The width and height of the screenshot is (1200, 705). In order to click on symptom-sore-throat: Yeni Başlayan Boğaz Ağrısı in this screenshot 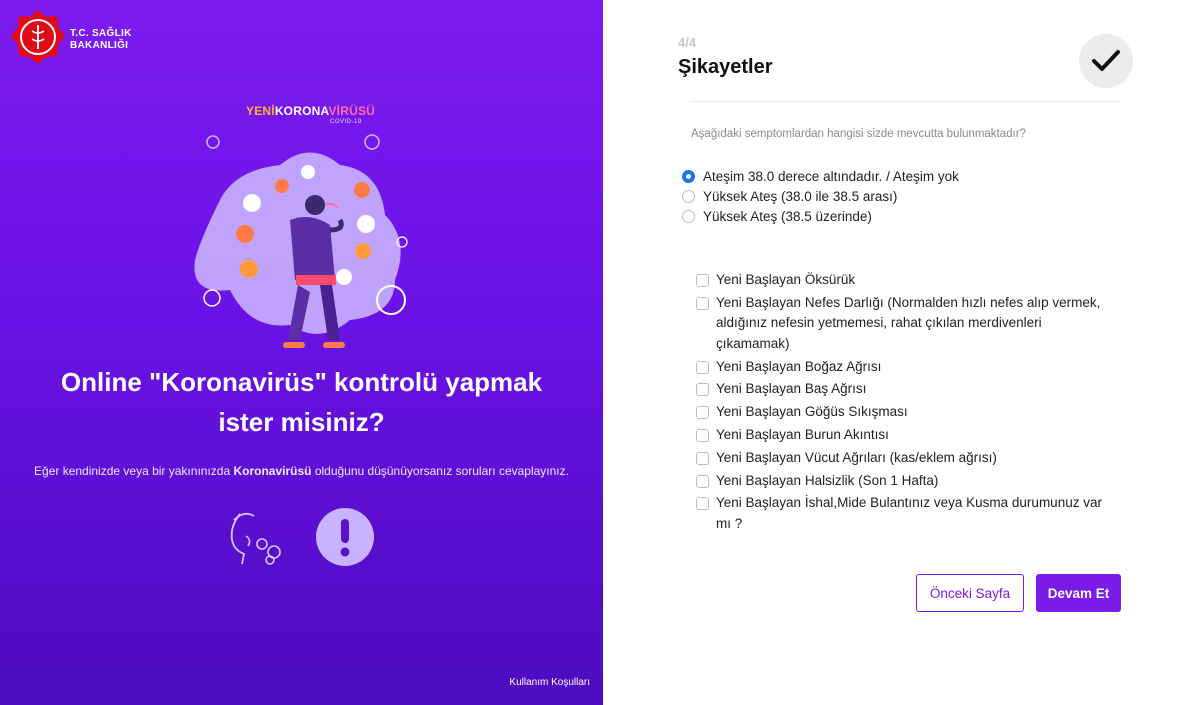, I will do `click(901, 367)`.